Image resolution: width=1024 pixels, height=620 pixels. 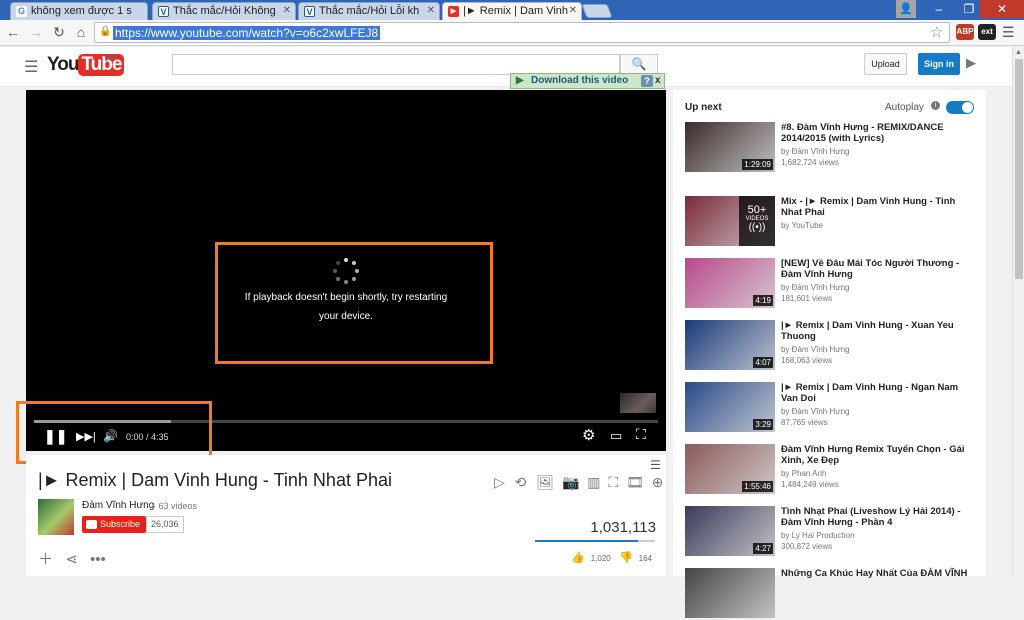 I want to click on chrome-menu-icon: ☰, so click(x=1009, y=32).